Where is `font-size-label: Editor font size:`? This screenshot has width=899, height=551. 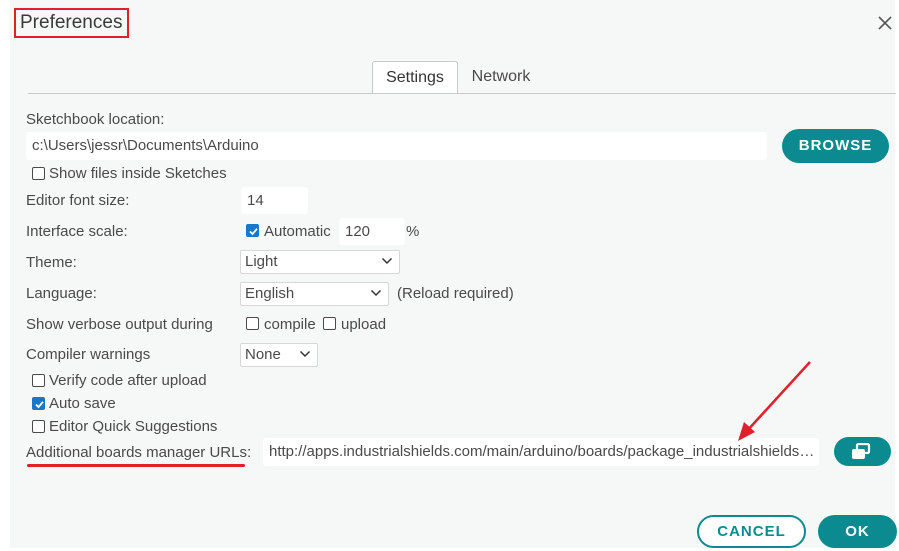 font-size-label: Editor font size: is located at coordinates (78, 200).